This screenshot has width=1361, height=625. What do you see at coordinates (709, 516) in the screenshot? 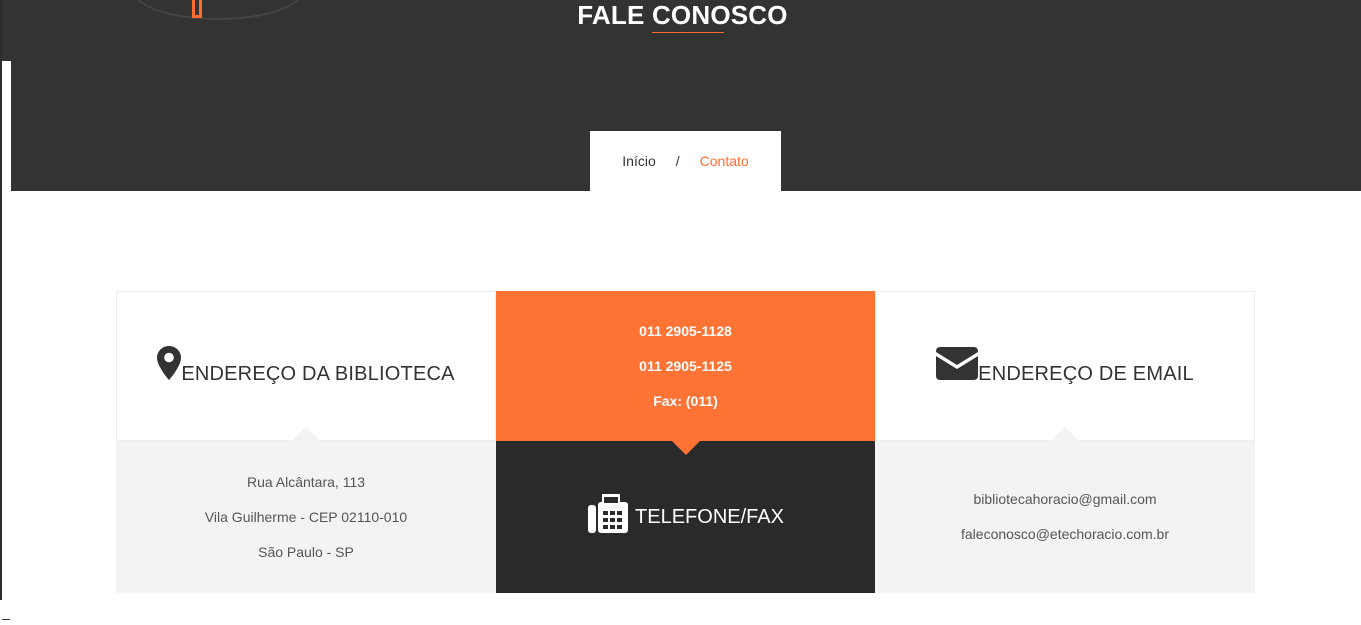
I see `phone-heading-label: TELEFONE/FAX` at bounding box center [709, 516].